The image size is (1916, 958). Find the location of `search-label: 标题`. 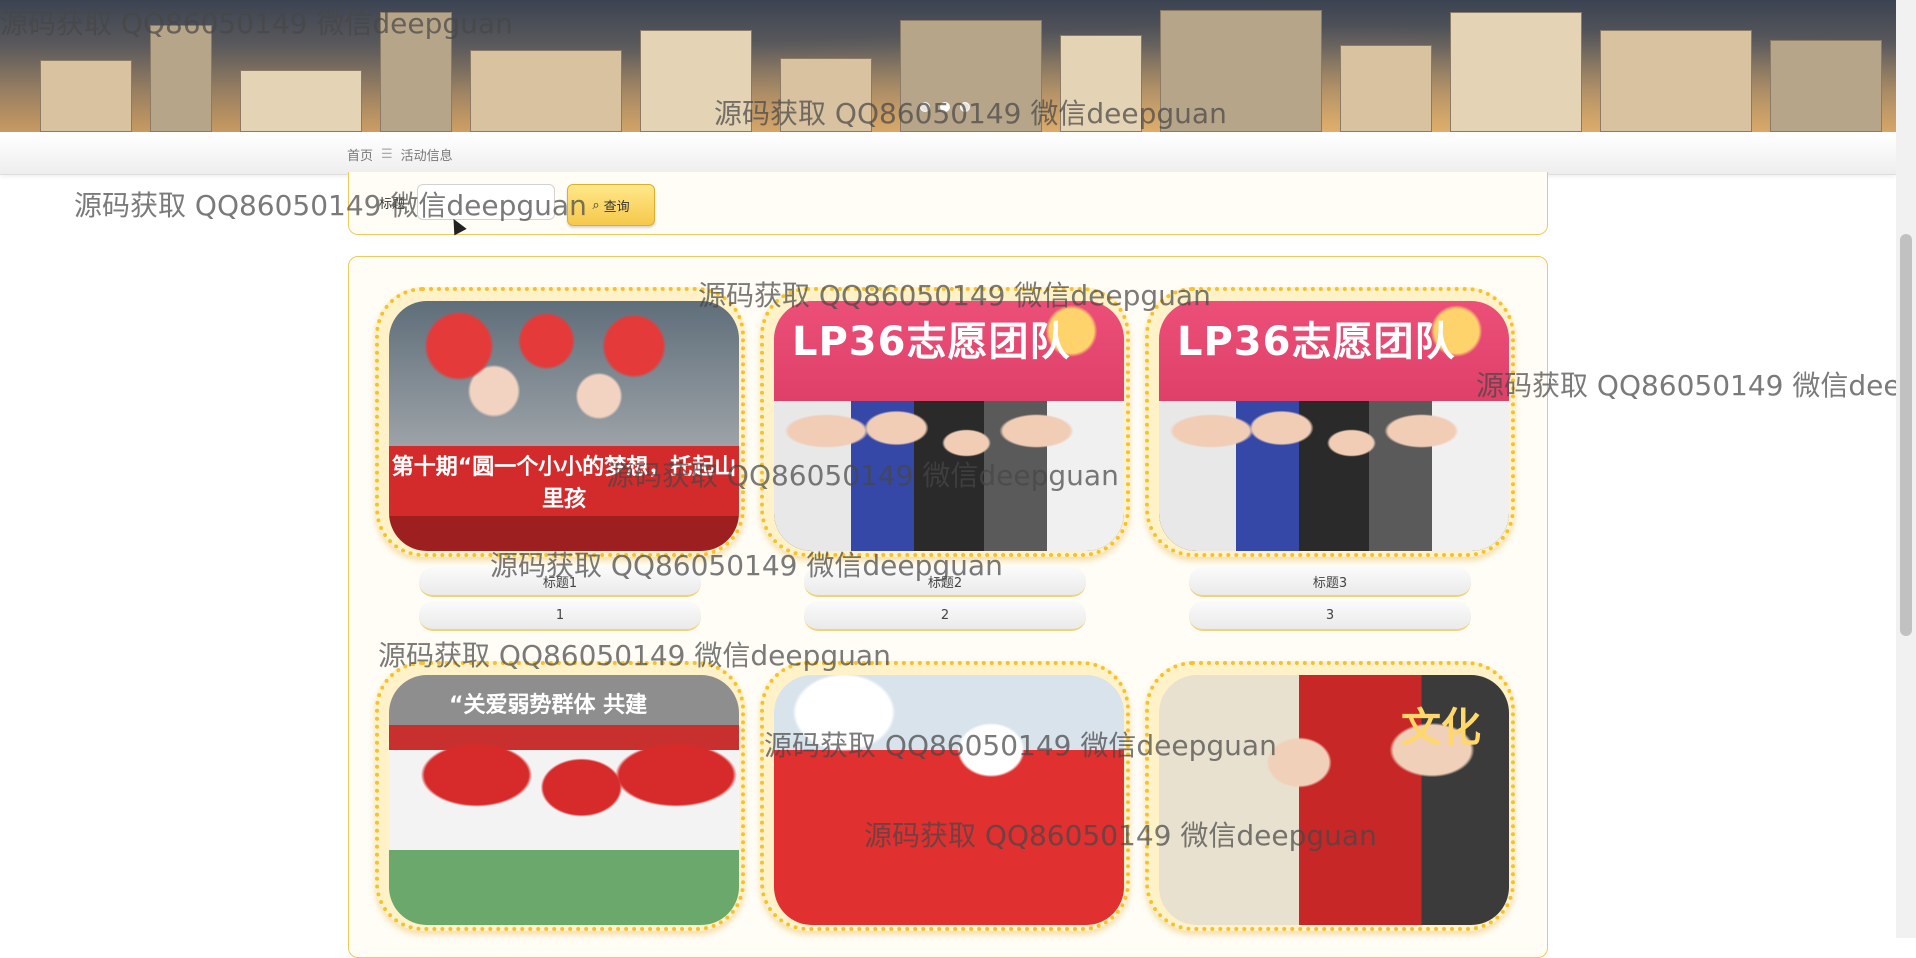

search-label: 标题 is located at coordinates (392, 204).